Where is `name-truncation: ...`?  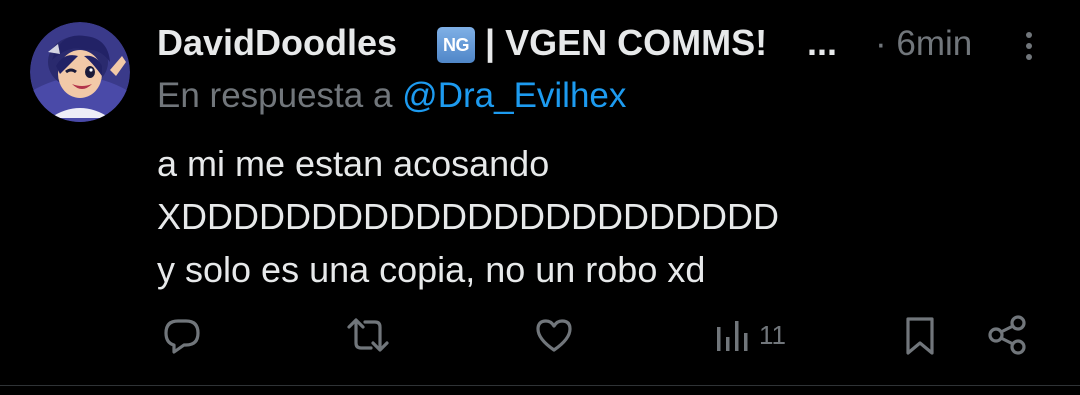
name-truncation: ... is located at coordinates (822, 42).